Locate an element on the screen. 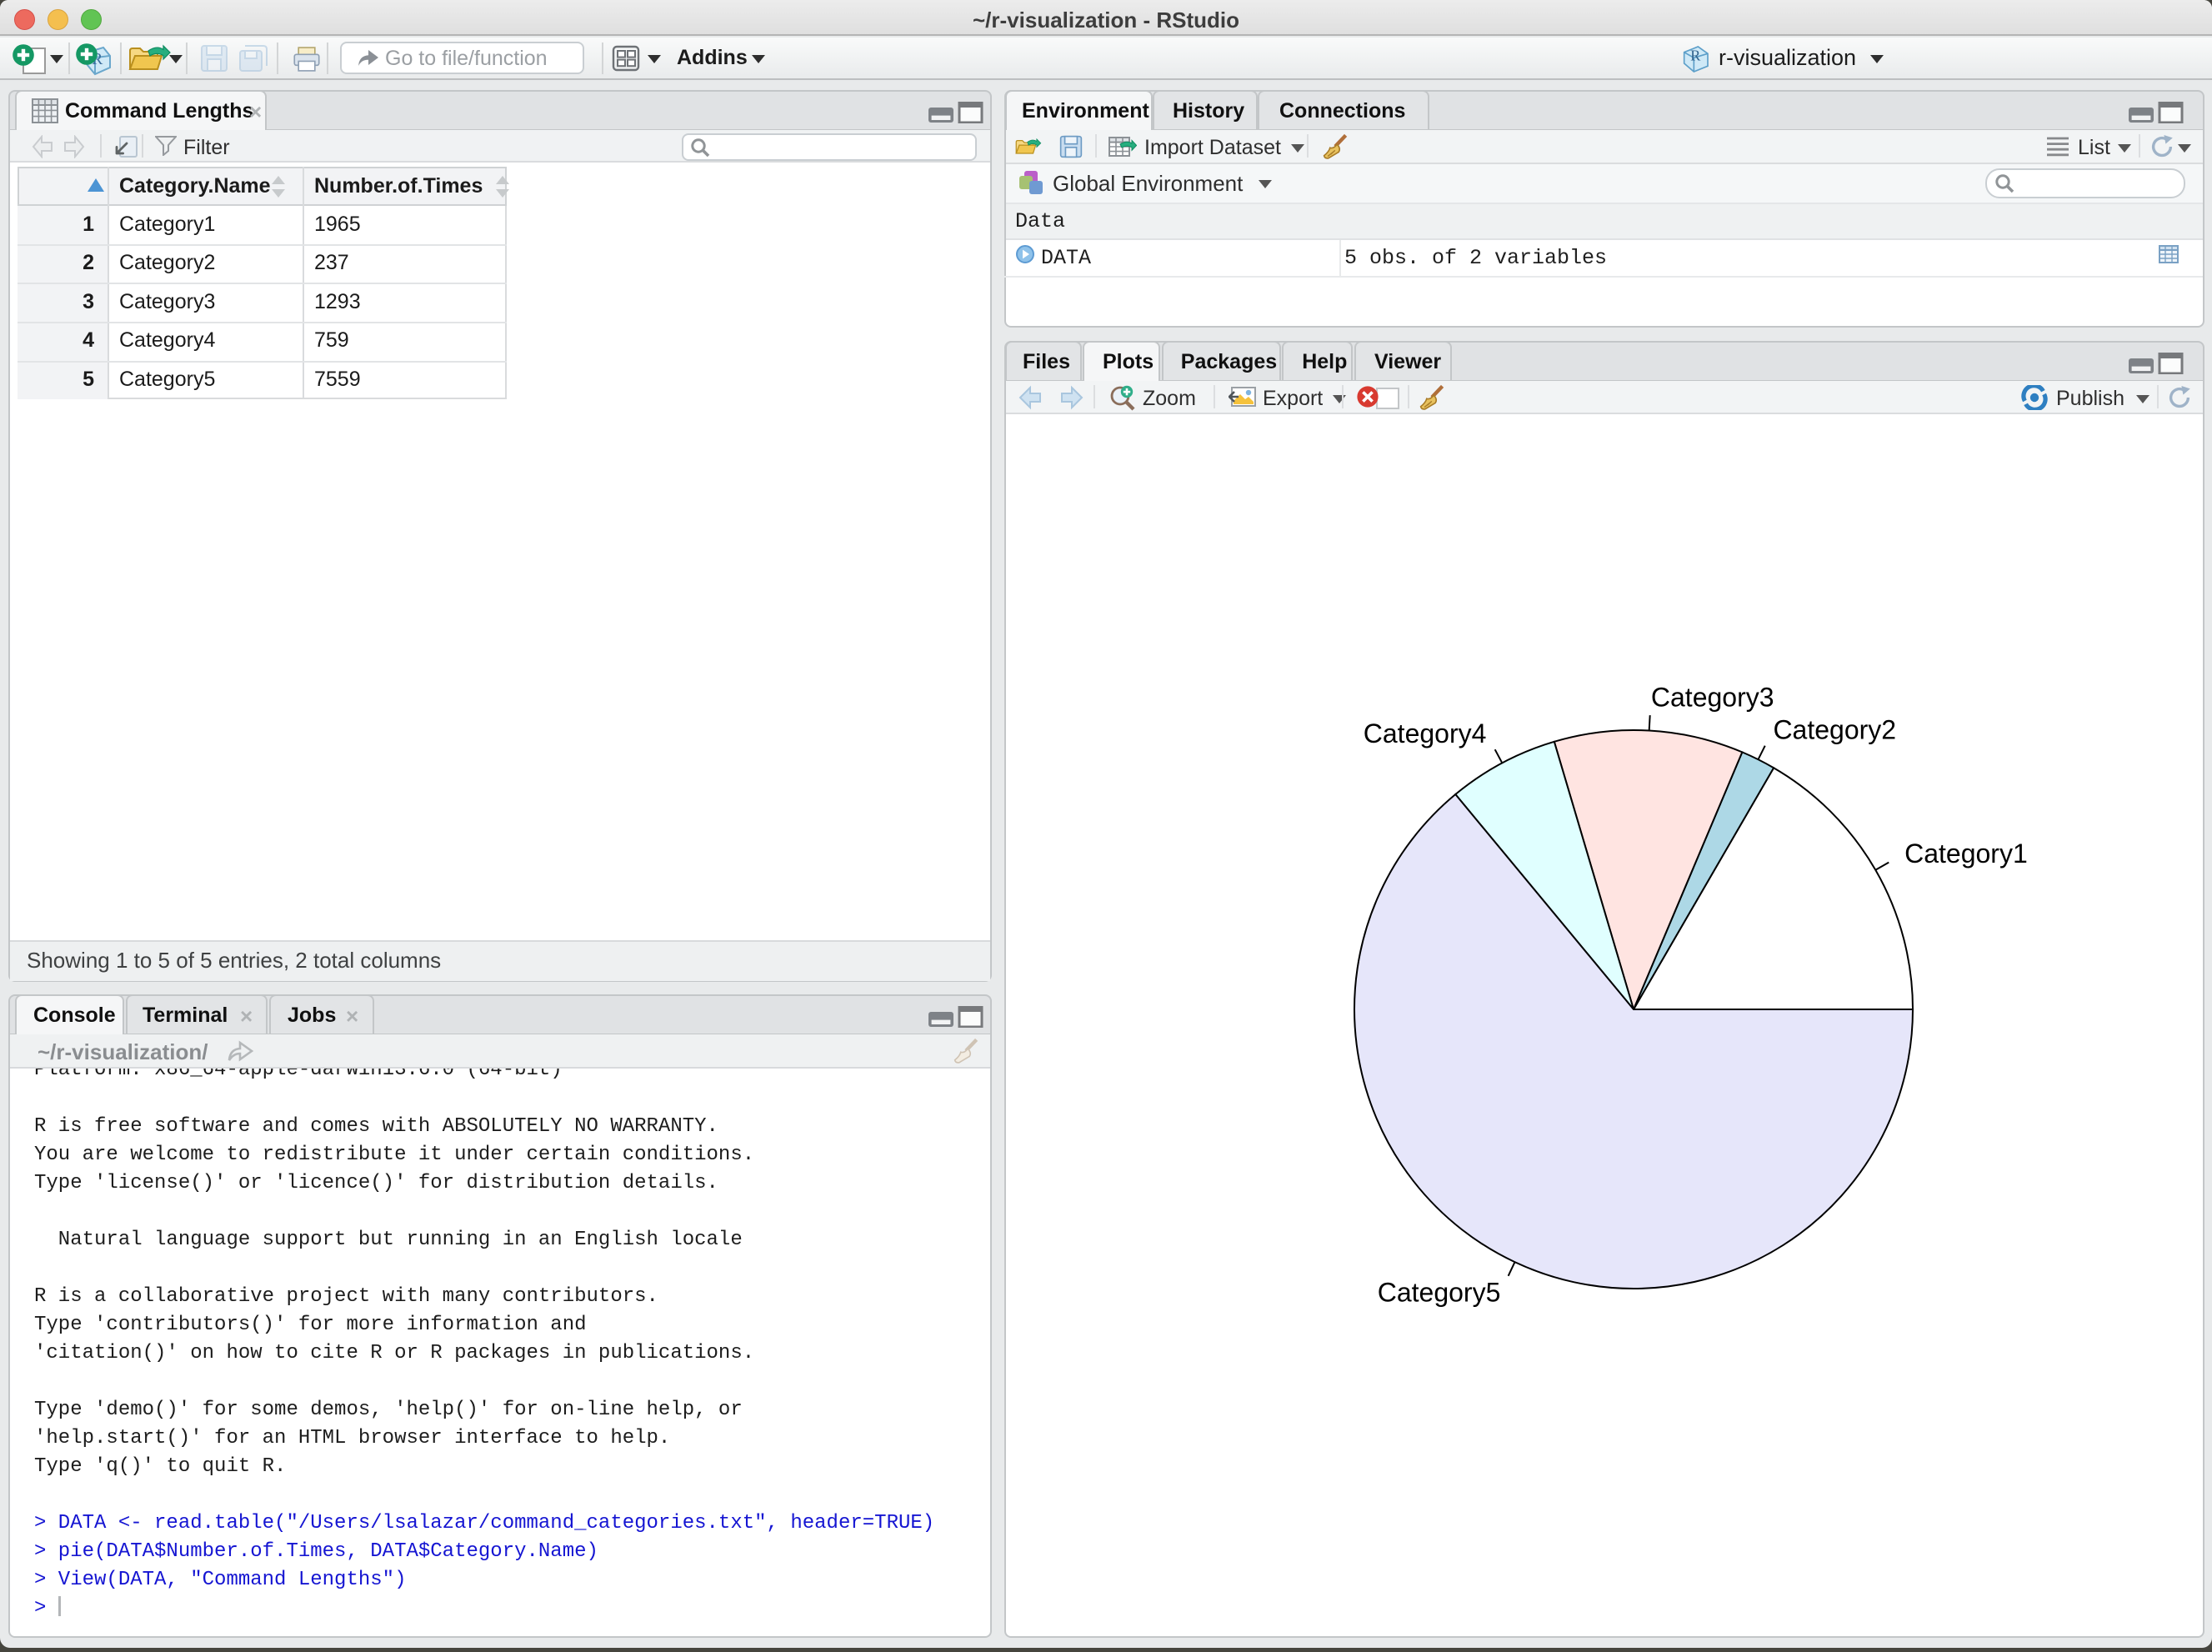 The height and width of the screenshot is (1652, 2212). svg-text: Category3 is located at coordinates (1712, 698).